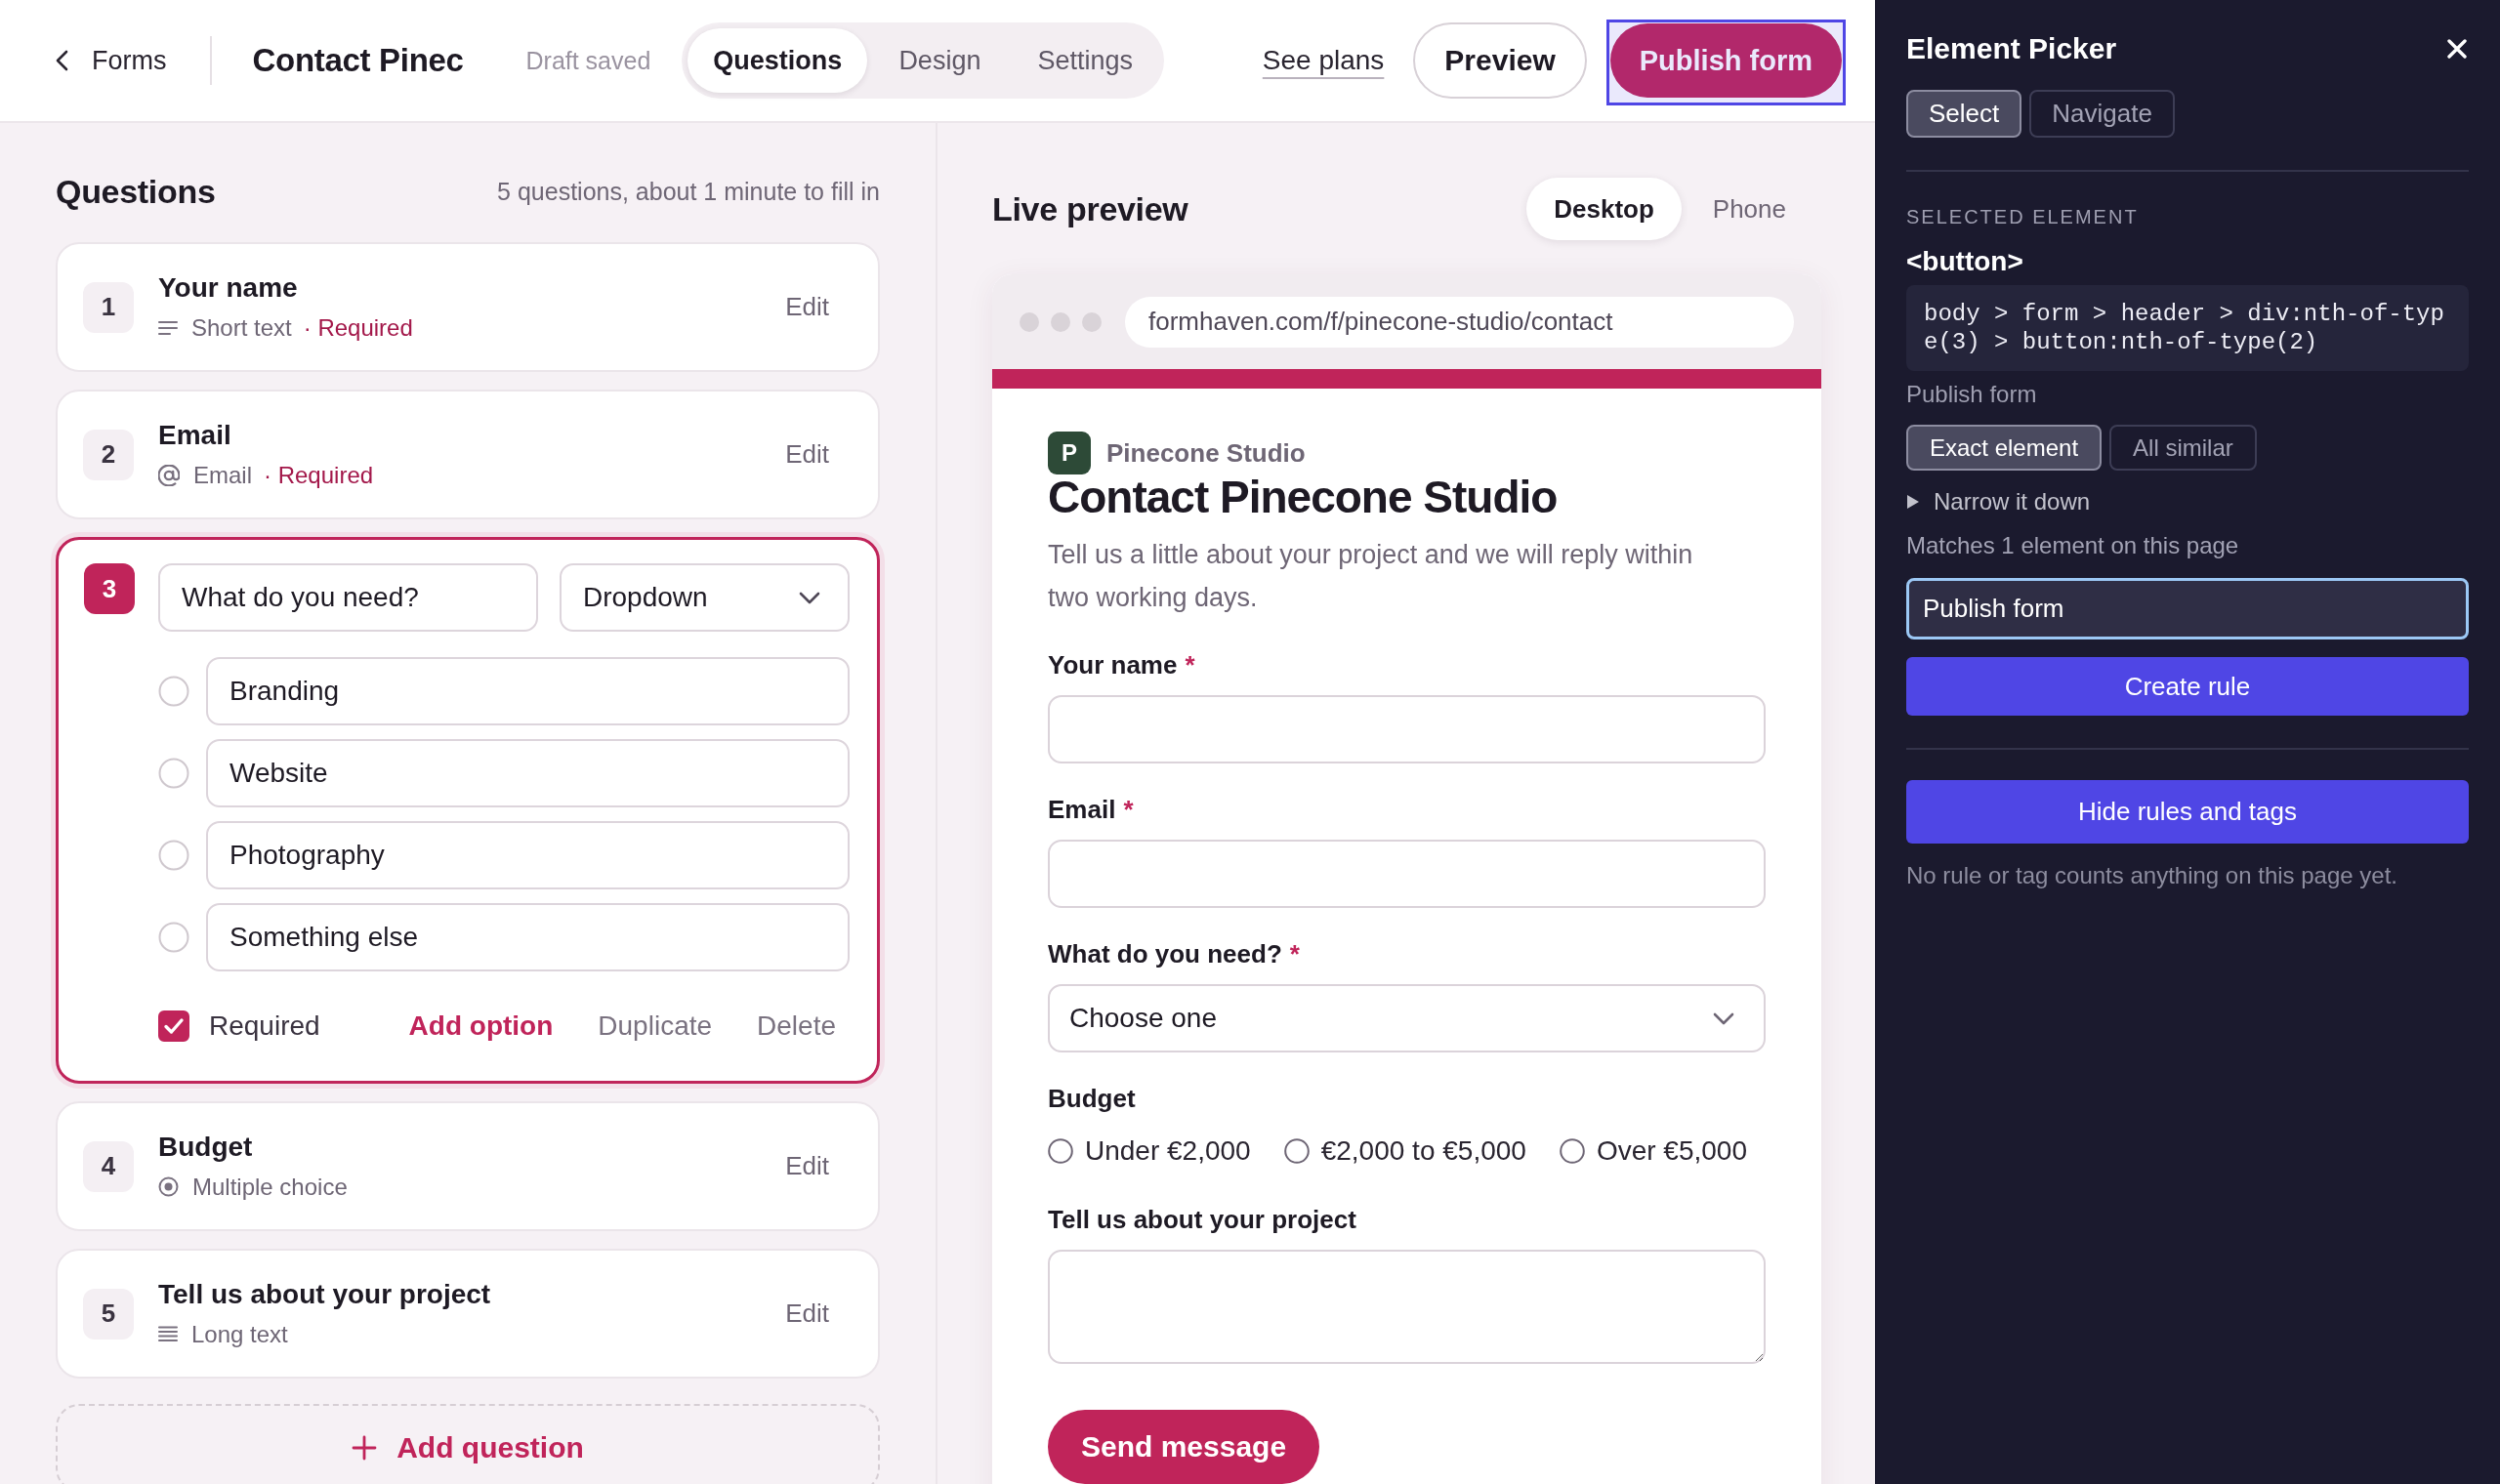 The height and width of the screenshot is (1484, 2500). I want to click on required-label: Required, so click(264, 1026).